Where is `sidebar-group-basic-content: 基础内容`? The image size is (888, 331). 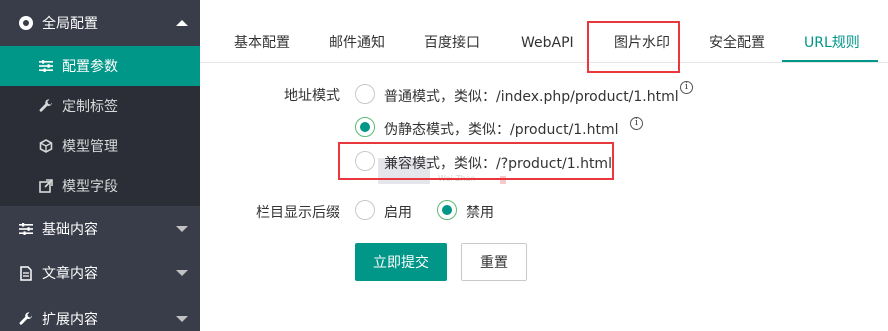
sidebar-group-basic-content: 基础内容 is located at coordinates (100, 229).